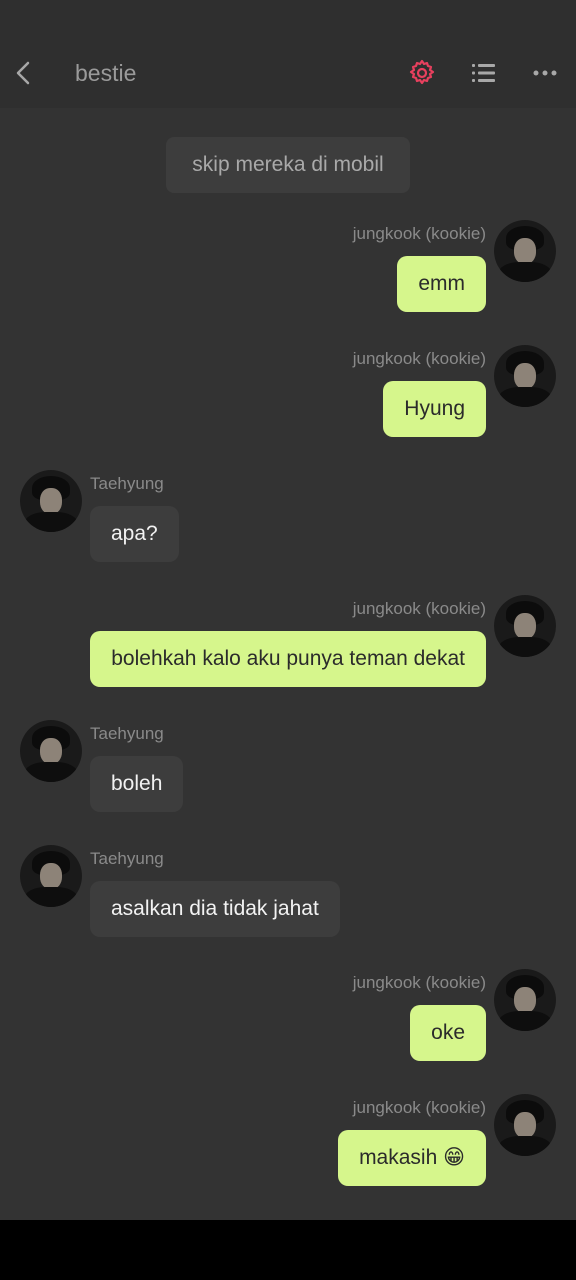 This screenshot has height=1280, width=576. Describe the element at coordinates (484, 73) in the screenshot. I see `list-icon` at that location.